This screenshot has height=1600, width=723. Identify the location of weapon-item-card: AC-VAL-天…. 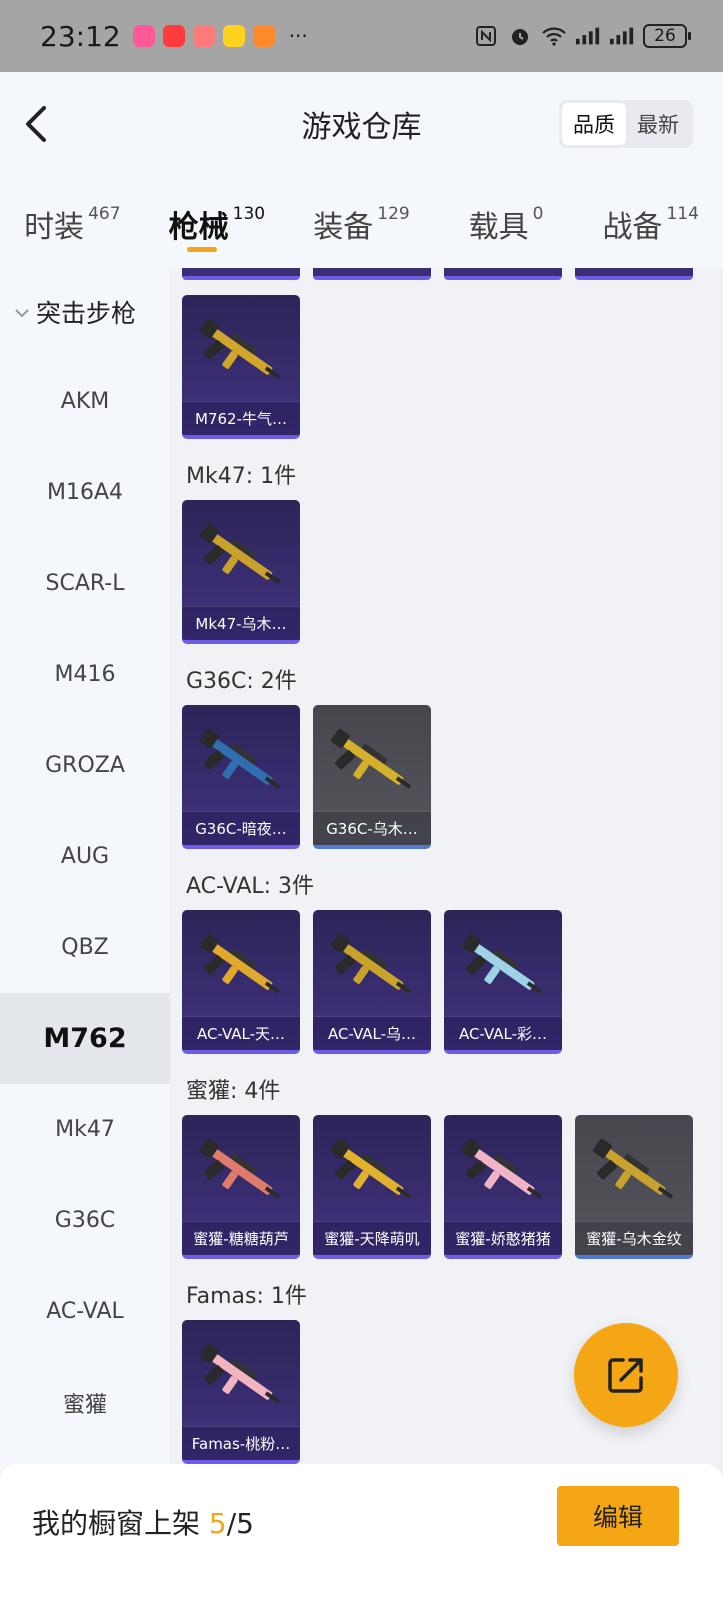
(241, 982).